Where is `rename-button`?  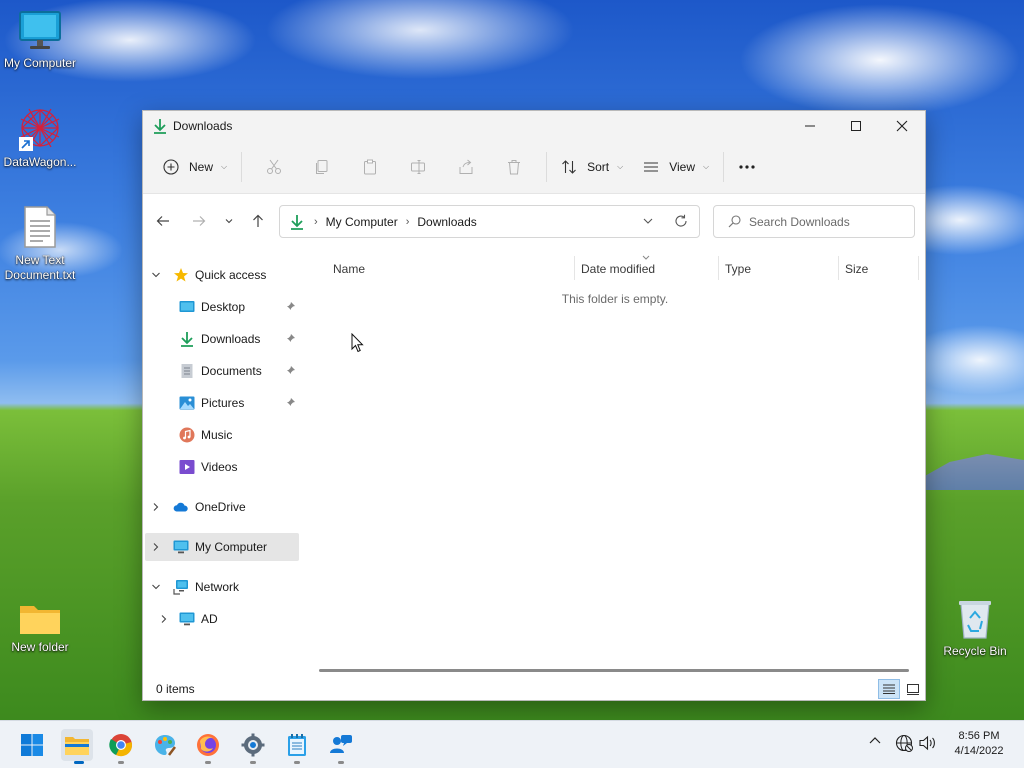
rename-button is located at coordinates (418, 167).